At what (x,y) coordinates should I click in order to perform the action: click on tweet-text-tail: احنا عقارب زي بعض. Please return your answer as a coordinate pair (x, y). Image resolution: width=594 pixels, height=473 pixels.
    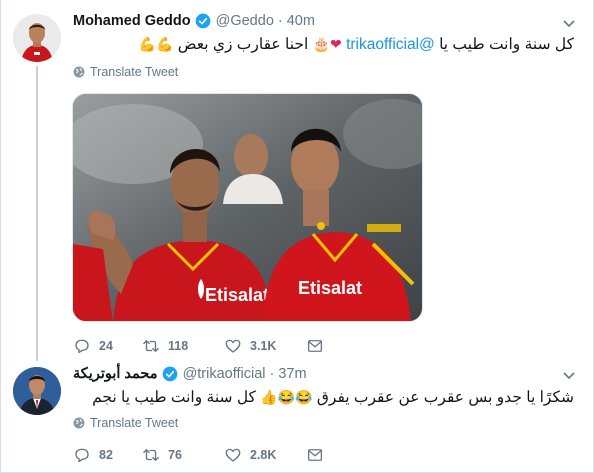
    Looking at the image, I should click on (243, 44).